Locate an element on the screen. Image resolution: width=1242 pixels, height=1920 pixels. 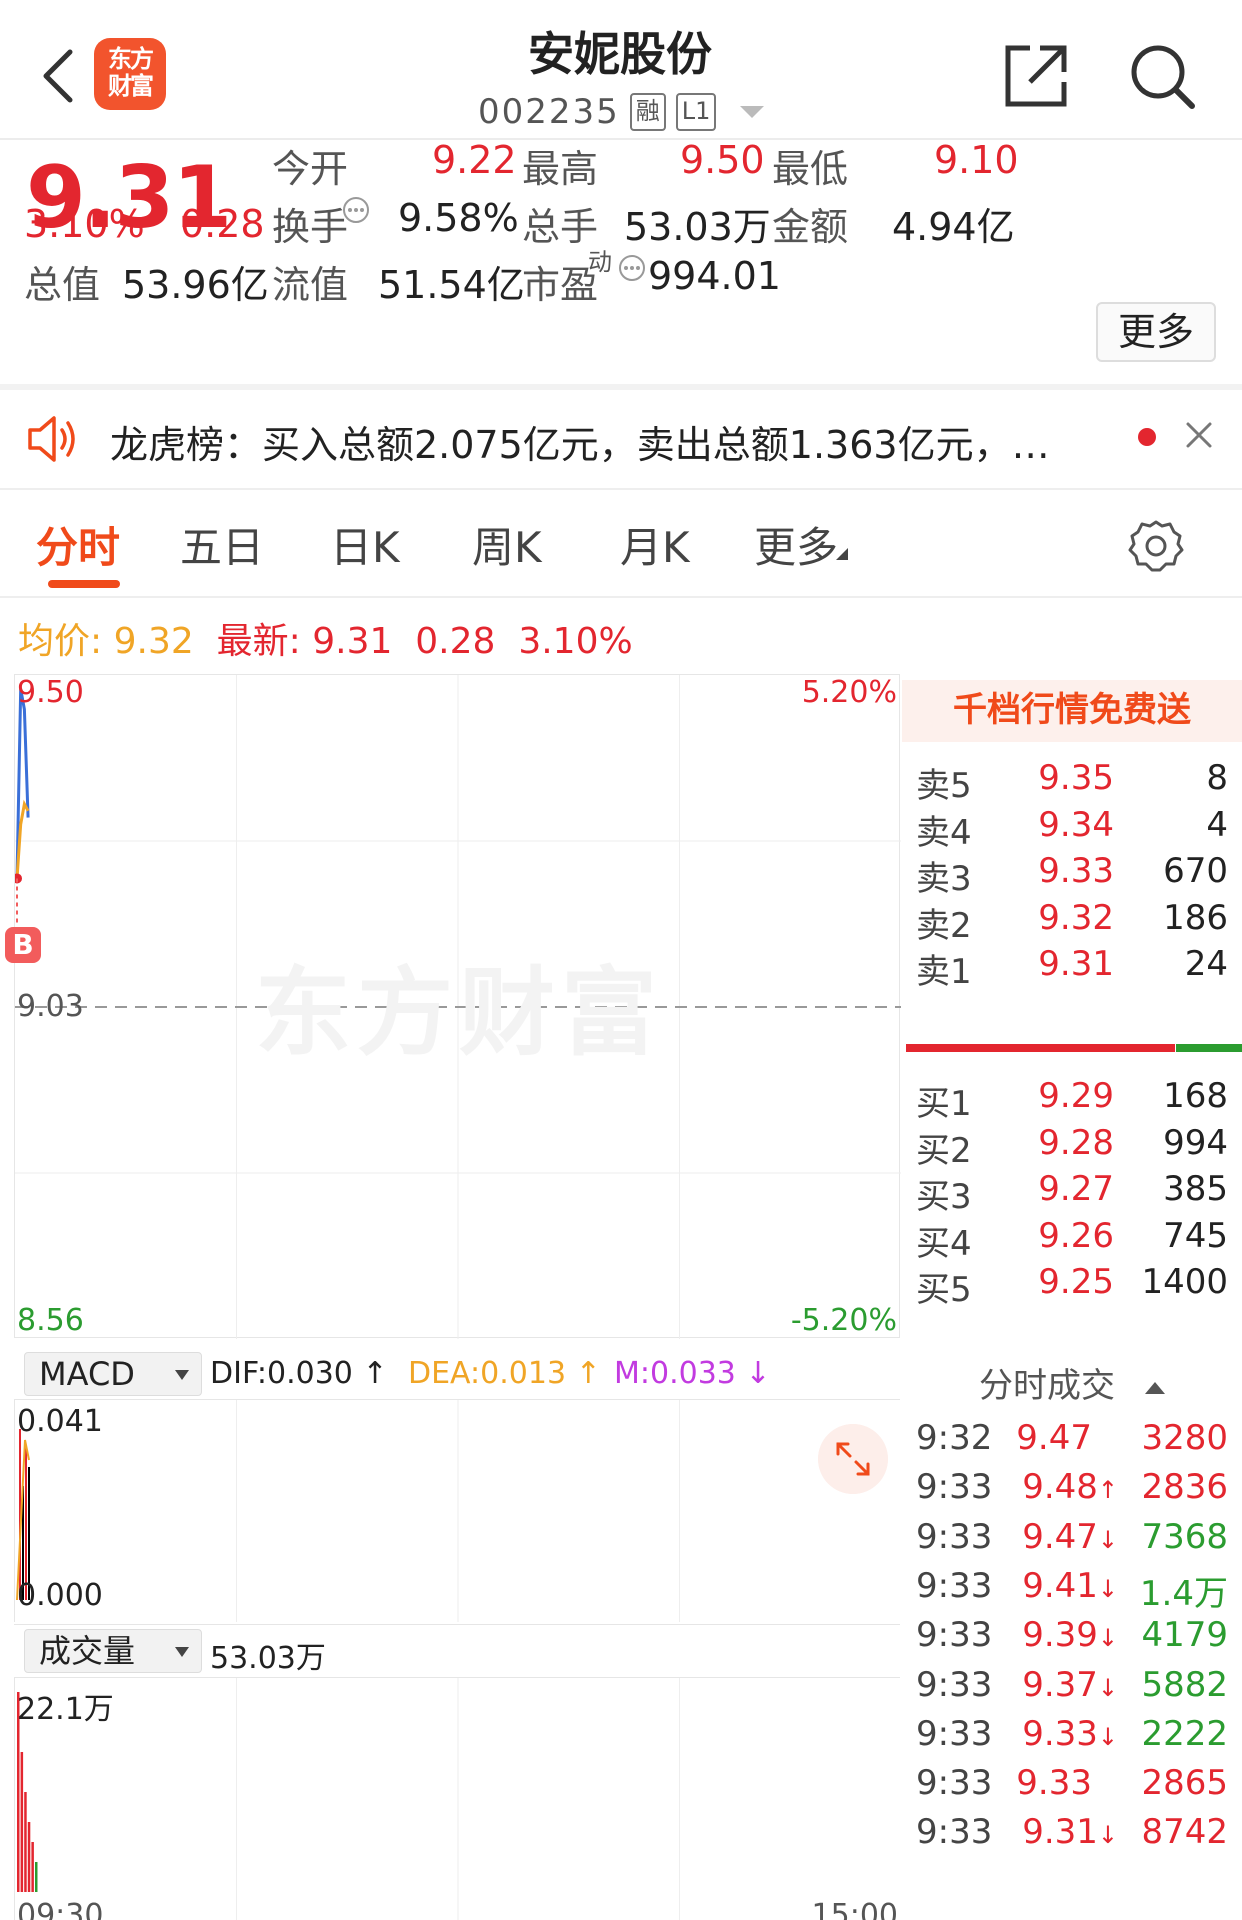
volume-svg is located at coordinates (348, 1799).